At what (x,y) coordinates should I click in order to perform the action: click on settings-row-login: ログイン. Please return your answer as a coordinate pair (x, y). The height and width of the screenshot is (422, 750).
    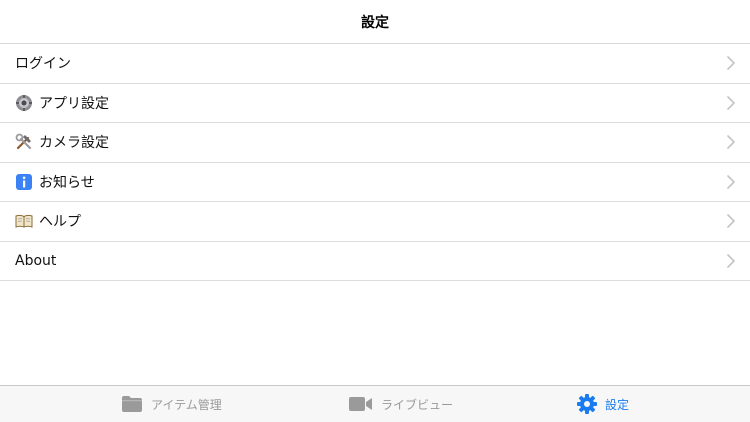
    Looking at the image, I should click on (375, 64).